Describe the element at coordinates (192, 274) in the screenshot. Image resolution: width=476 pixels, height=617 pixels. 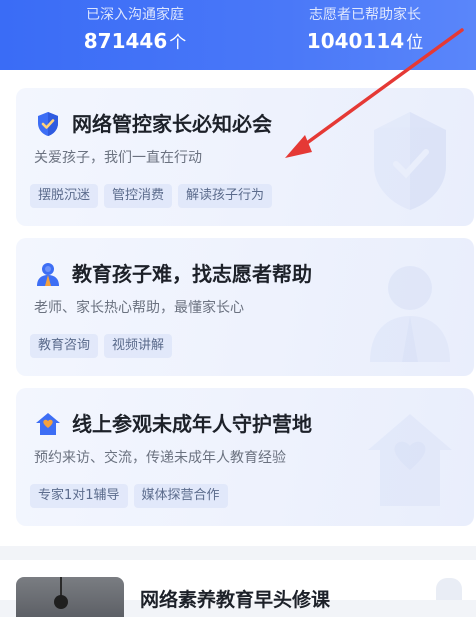
I see `card-title: 教育孩子难，找志愿者帮助` at that location.